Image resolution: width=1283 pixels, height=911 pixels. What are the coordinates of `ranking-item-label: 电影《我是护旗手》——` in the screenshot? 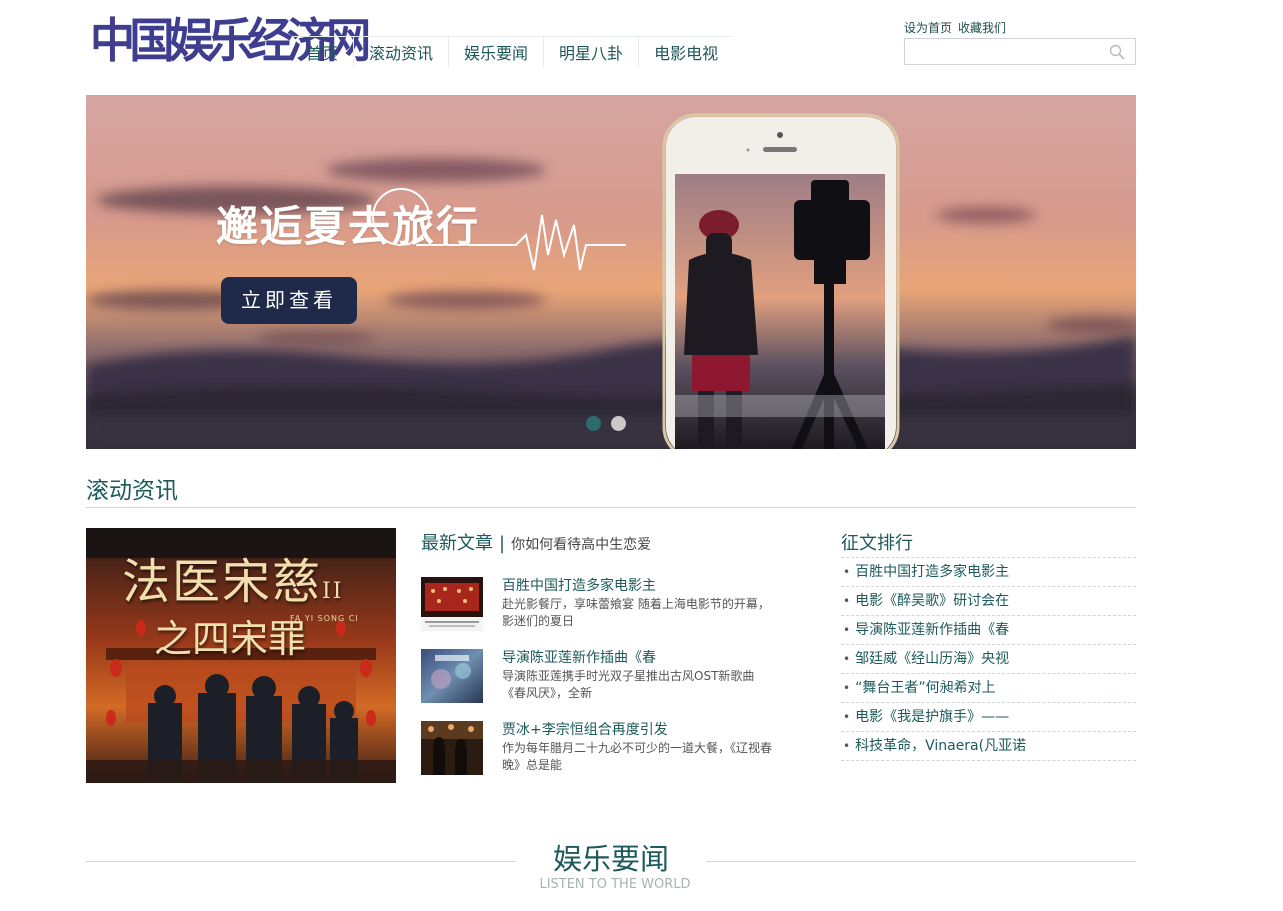 It's located at (932, 717).